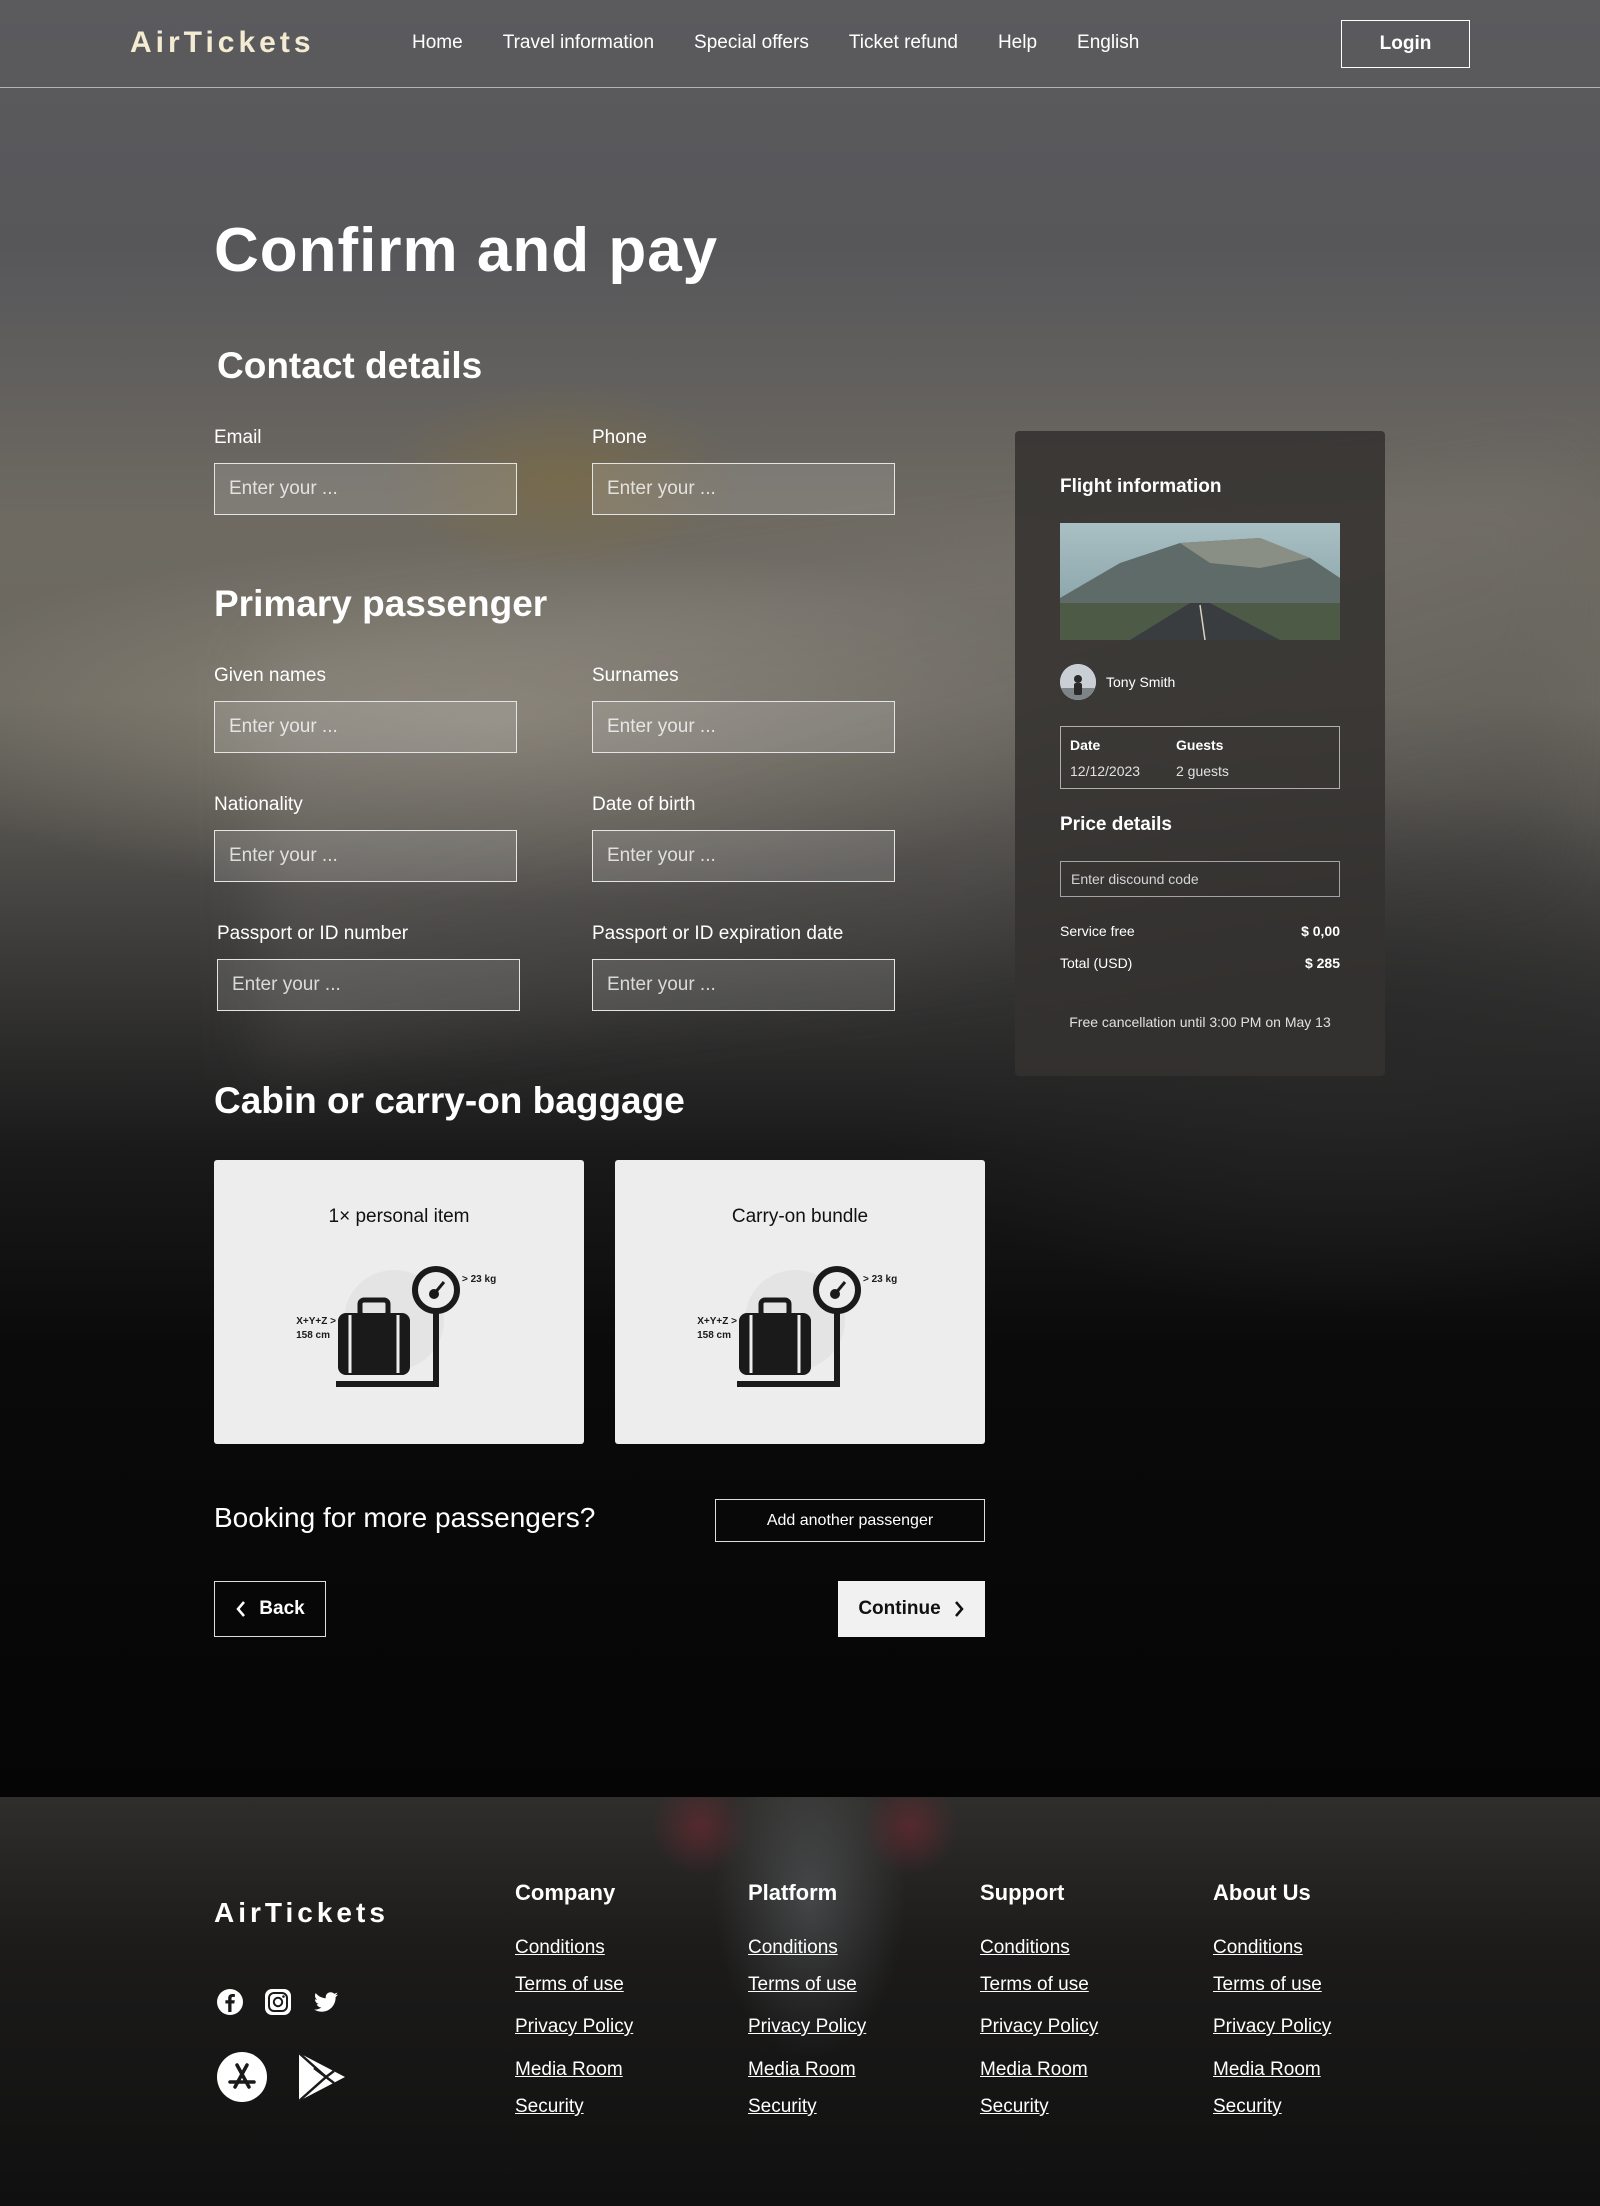  I want to click on price-details-title: Price details, so click(1116, 824).